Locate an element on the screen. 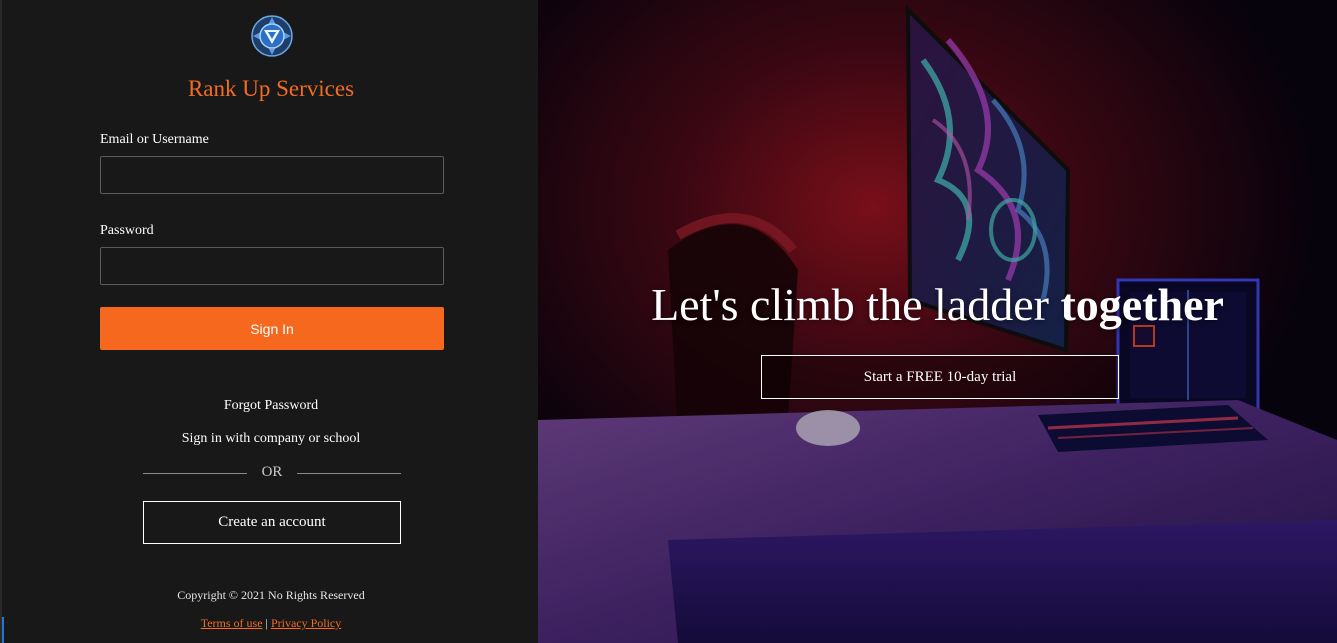 The width and height of the screenshot is (1337, 643). company-sign-in-link: Sign in with company or school is located at coordinates (271, 439).